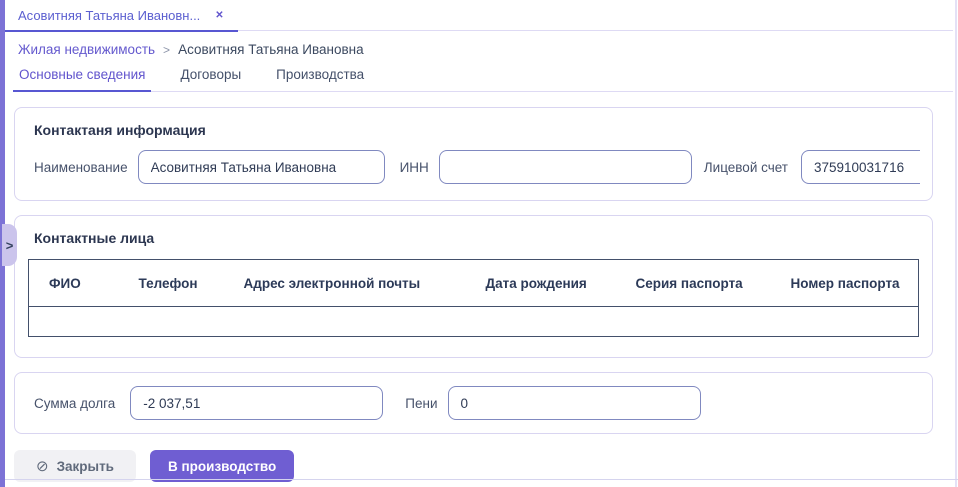  Describe the element at coordinates (320, 79) in the screenshot. I see `tab-productions: Производства` at that location.